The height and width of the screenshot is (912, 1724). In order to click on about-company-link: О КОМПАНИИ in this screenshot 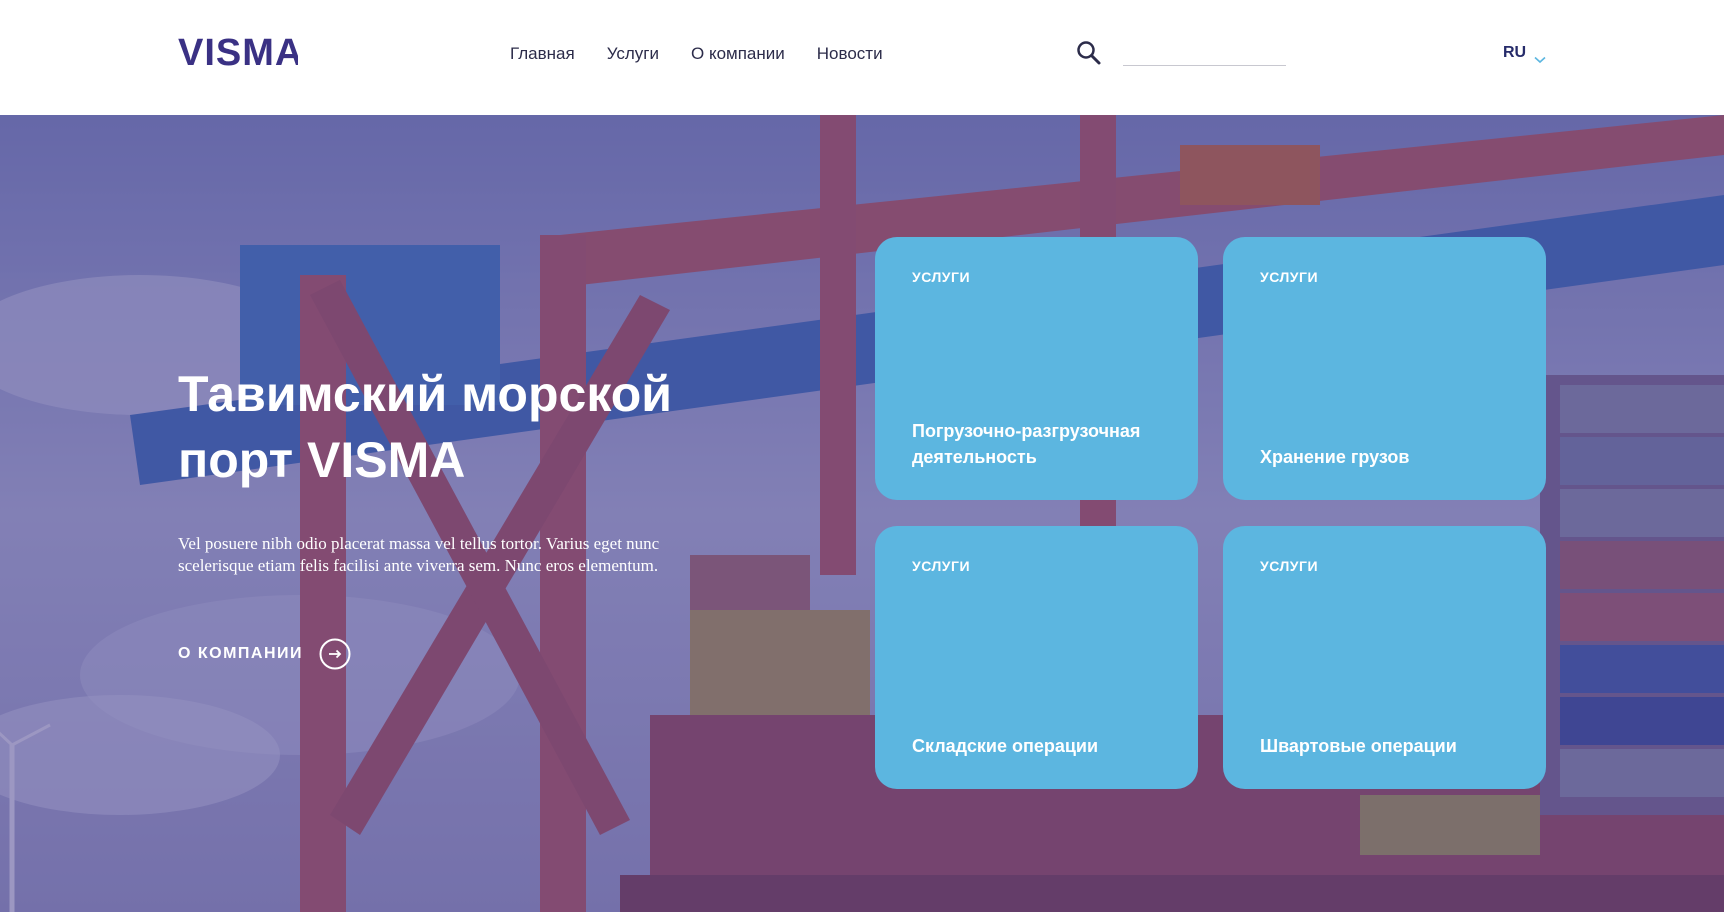, I will do `click(264, 654)`.